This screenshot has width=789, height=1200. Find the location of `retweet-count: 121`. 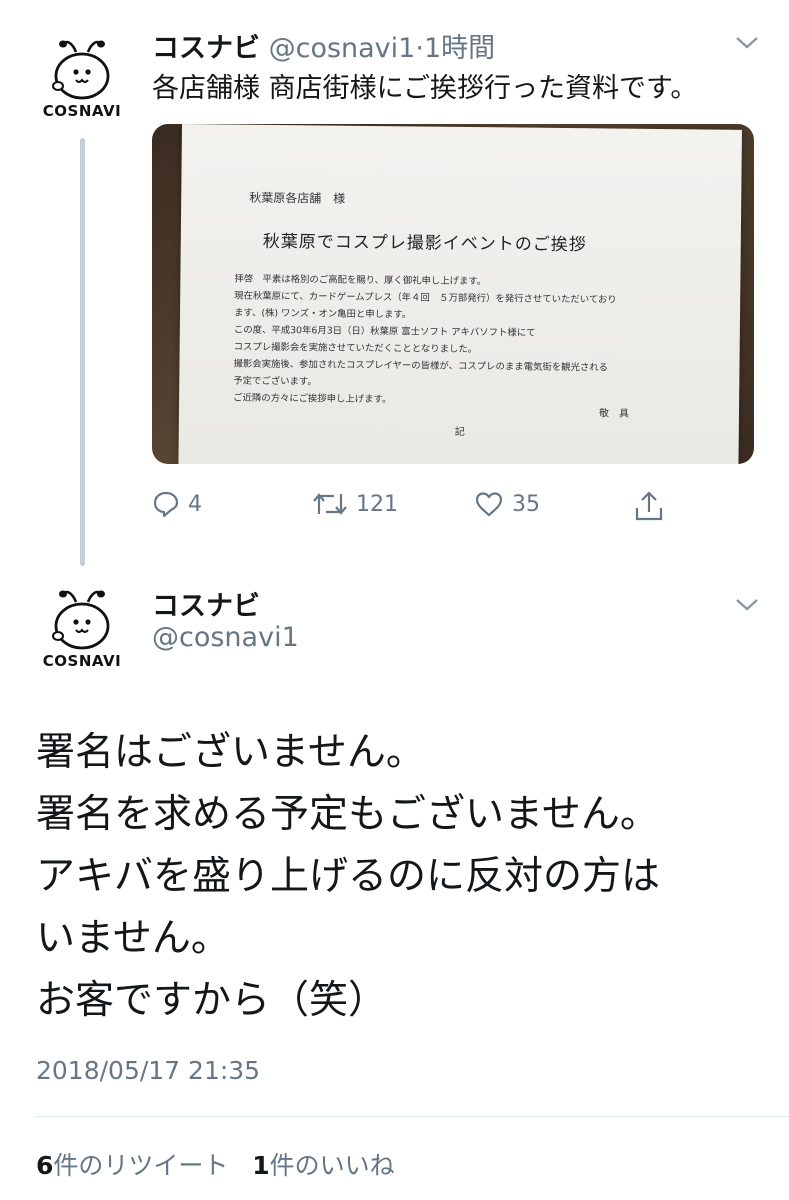

retweet-count: 121 is located at coordinates (377, 504).